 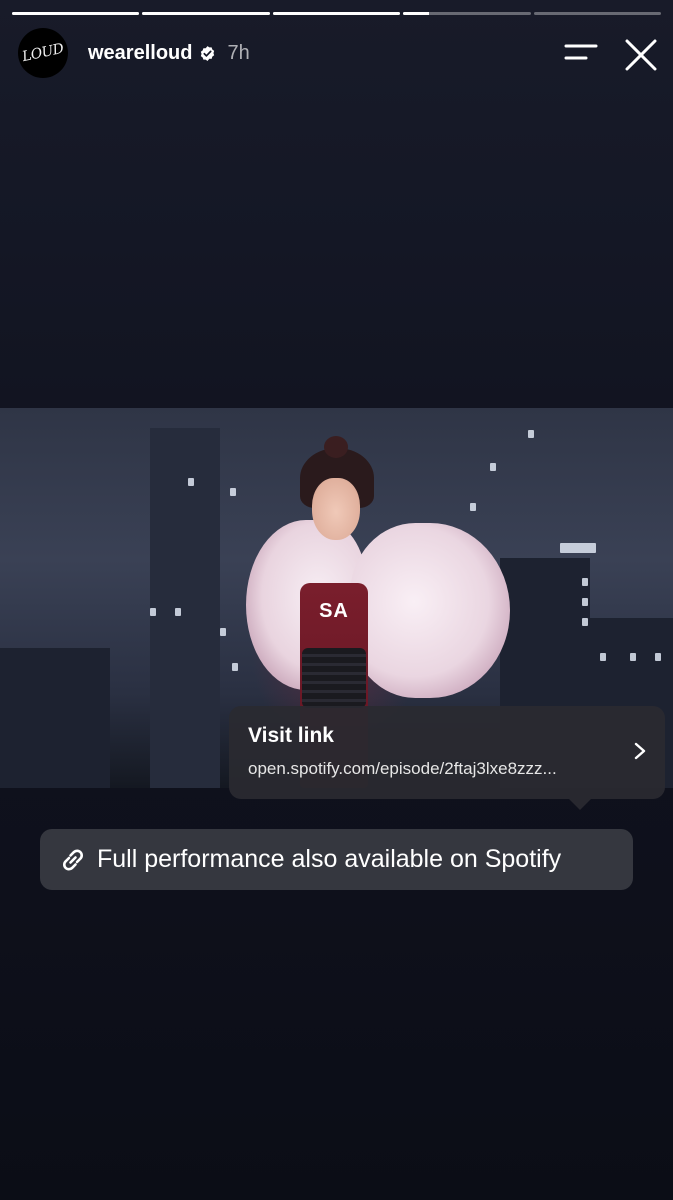 I want to click on story-progress-bar, so click(x=337, y=14).